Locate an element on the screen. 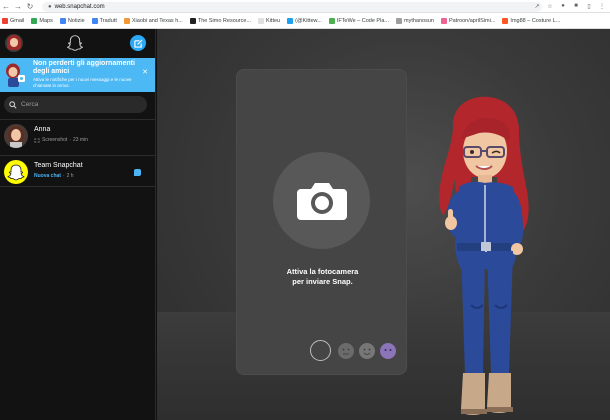 The height and width of the screenshot is (420, 610). chat-status: Screenshot is located at coordinates (55, 140).